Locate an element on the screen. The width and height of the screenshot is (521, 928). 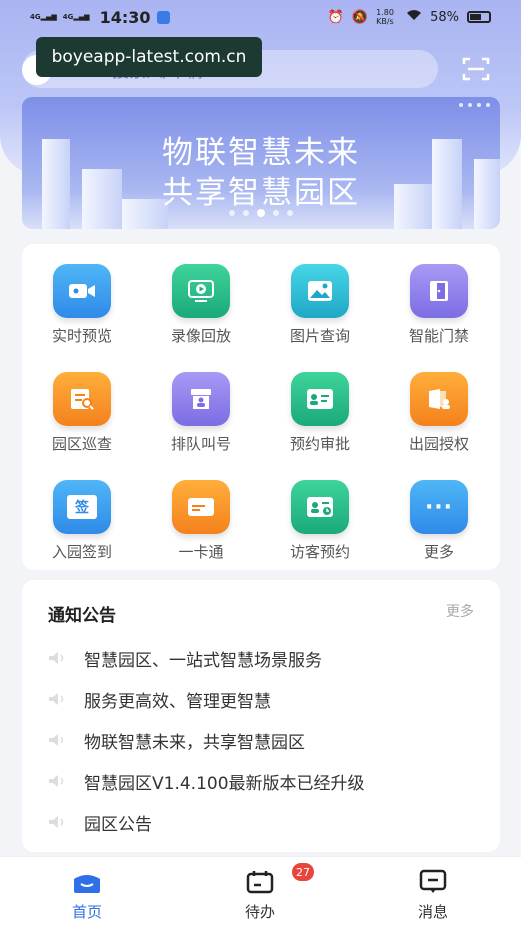
battery-percent: 58% is located at coordinates (444, 17).